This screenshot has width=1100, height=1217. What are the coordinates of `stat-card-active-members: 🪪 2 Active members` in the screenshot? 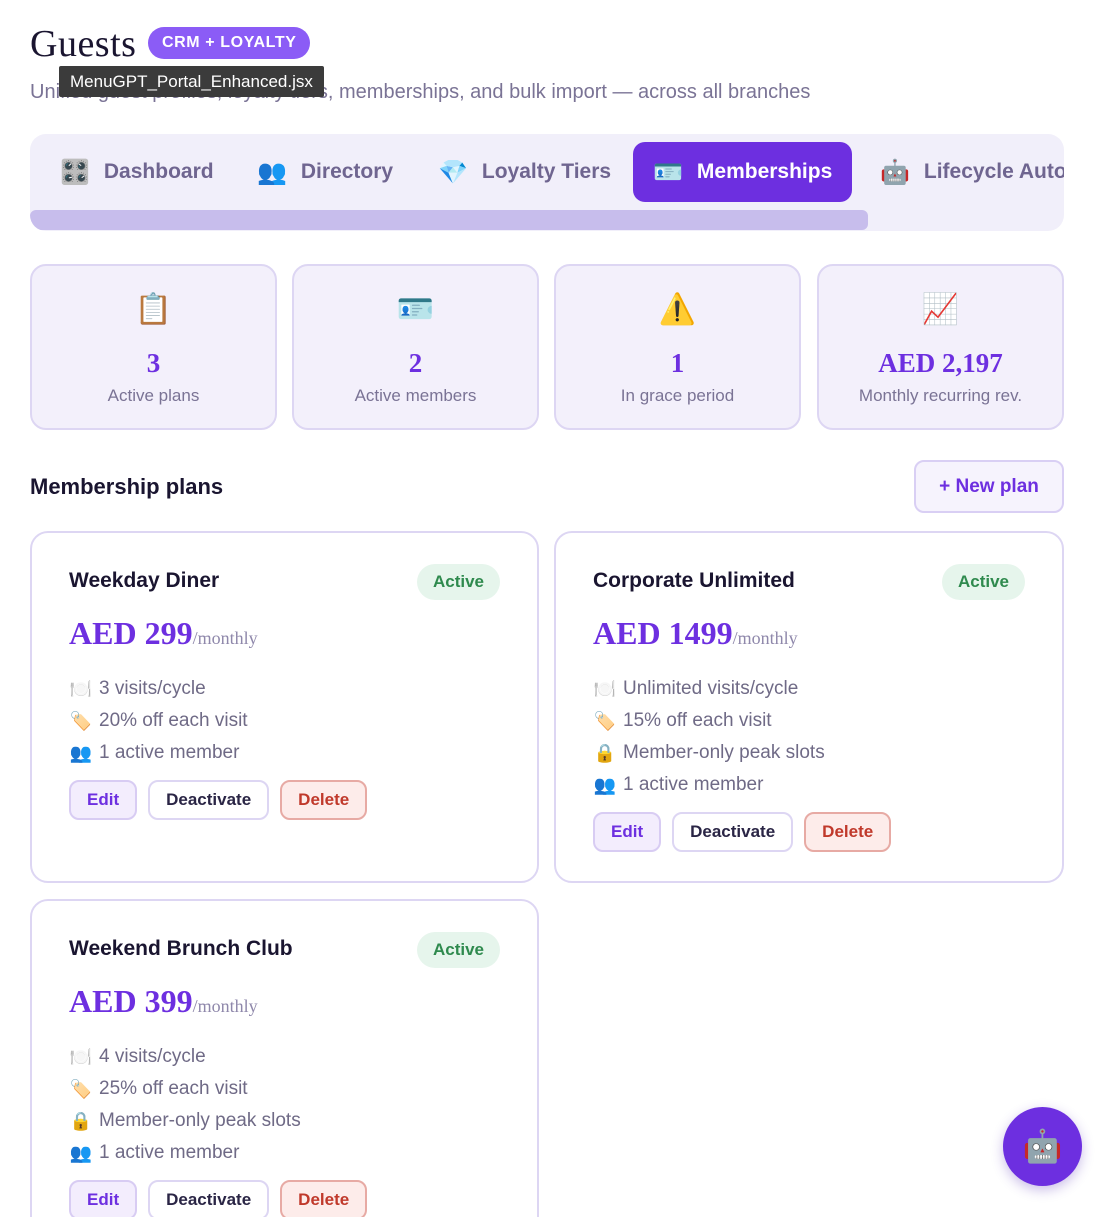 It's located at (415, 347).